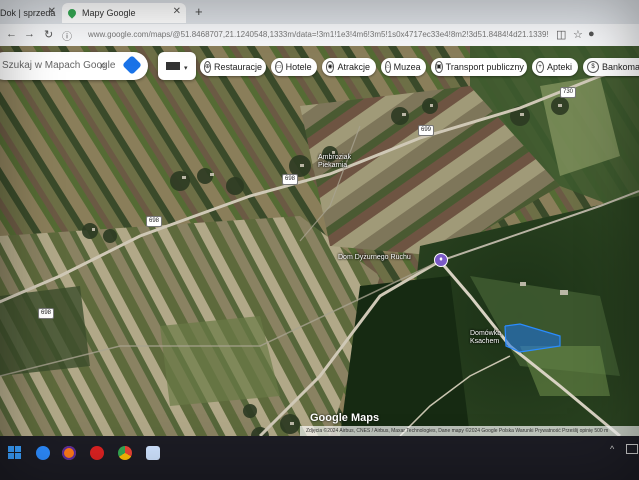  What do you see at coordinates (72, 13) in the screenshot?
I see `maps-favicon-icon` at bounding box center [72, 13].